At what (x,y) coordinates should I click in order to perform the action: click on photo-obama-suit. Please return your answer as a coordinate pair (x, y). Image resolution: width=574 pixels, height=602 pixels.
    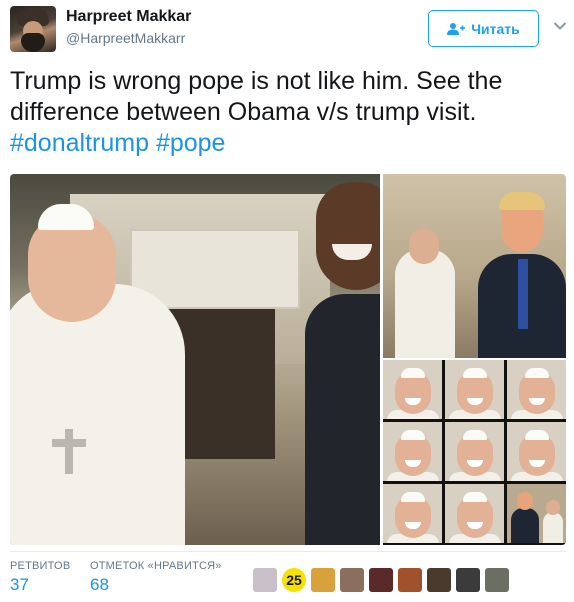
    Looking at the image, I should click on (342, 419).